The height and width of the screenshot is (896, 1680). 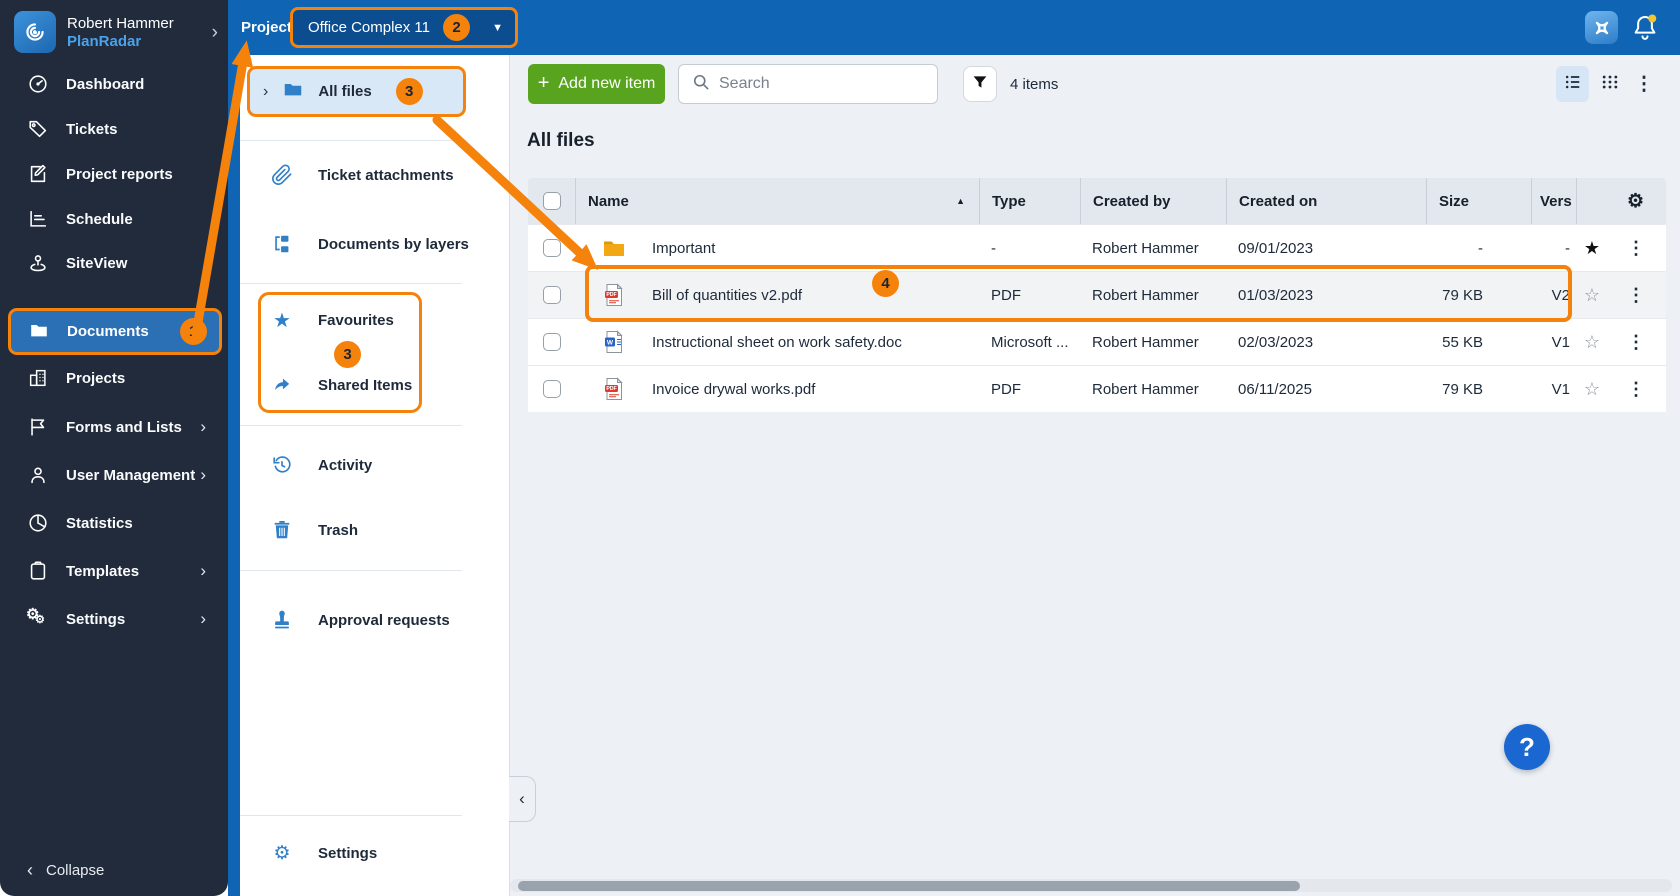 What do you see at coordinates (374, 385) in the screenshot?
I see `panel-item-shared-items: Shared Items` at bounding box center [374, 385].